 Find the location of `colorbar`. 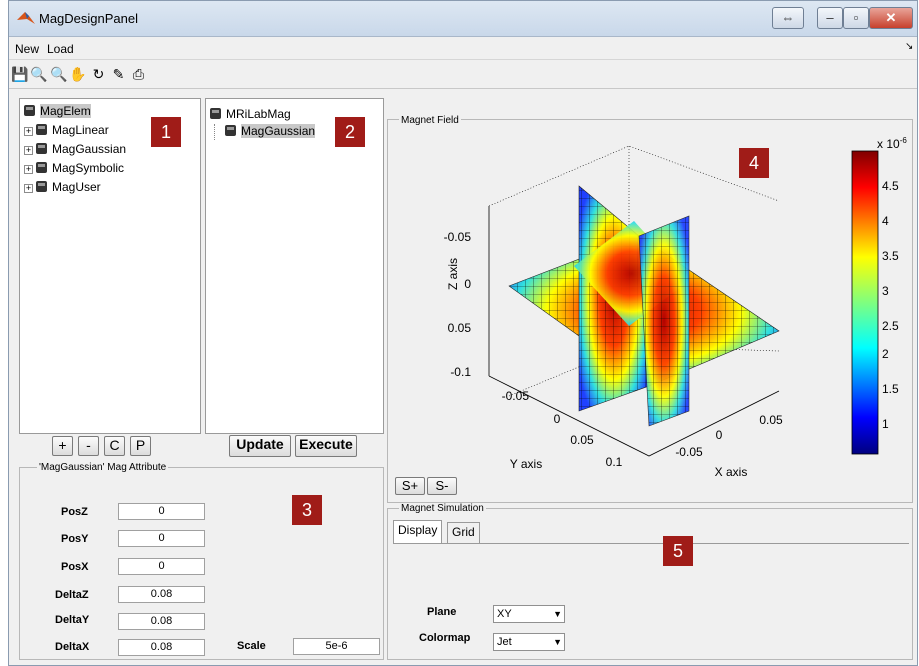

colorbar is located at coordinates (865, 302).